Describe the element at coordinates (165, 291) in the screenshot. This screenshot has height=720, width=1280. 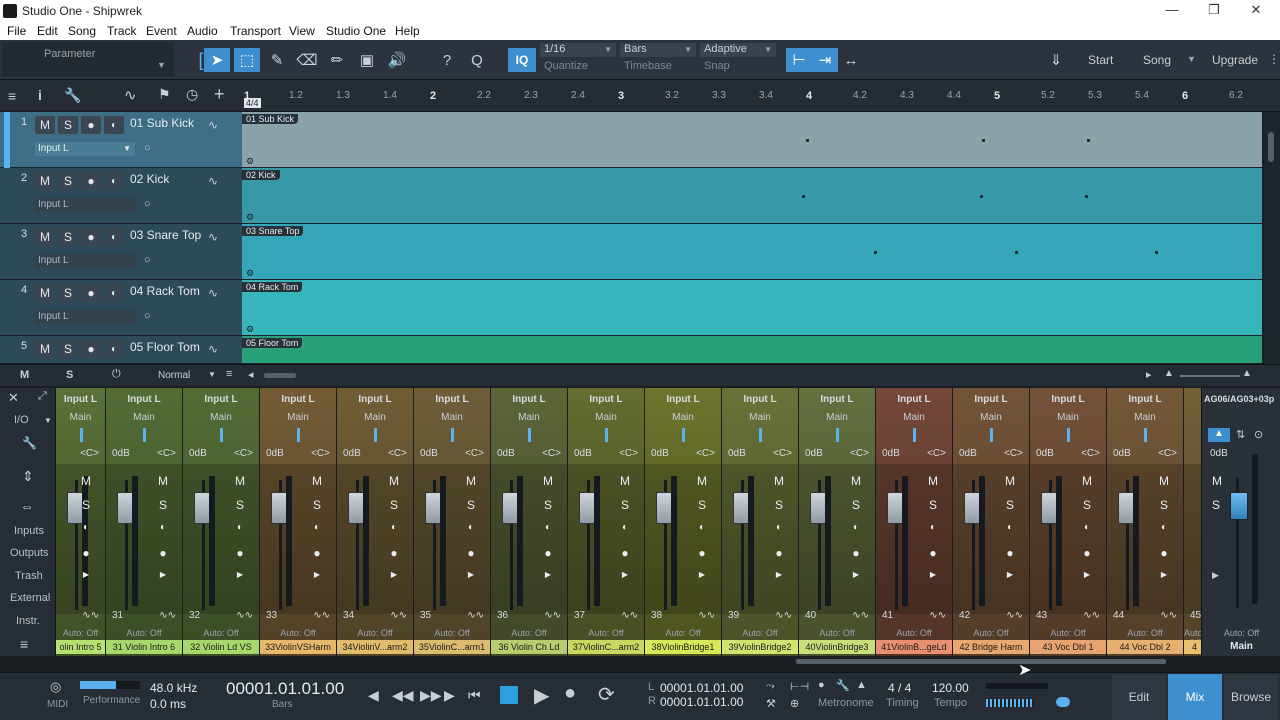
I see `track-name: 04 Rack Tom` at that location.